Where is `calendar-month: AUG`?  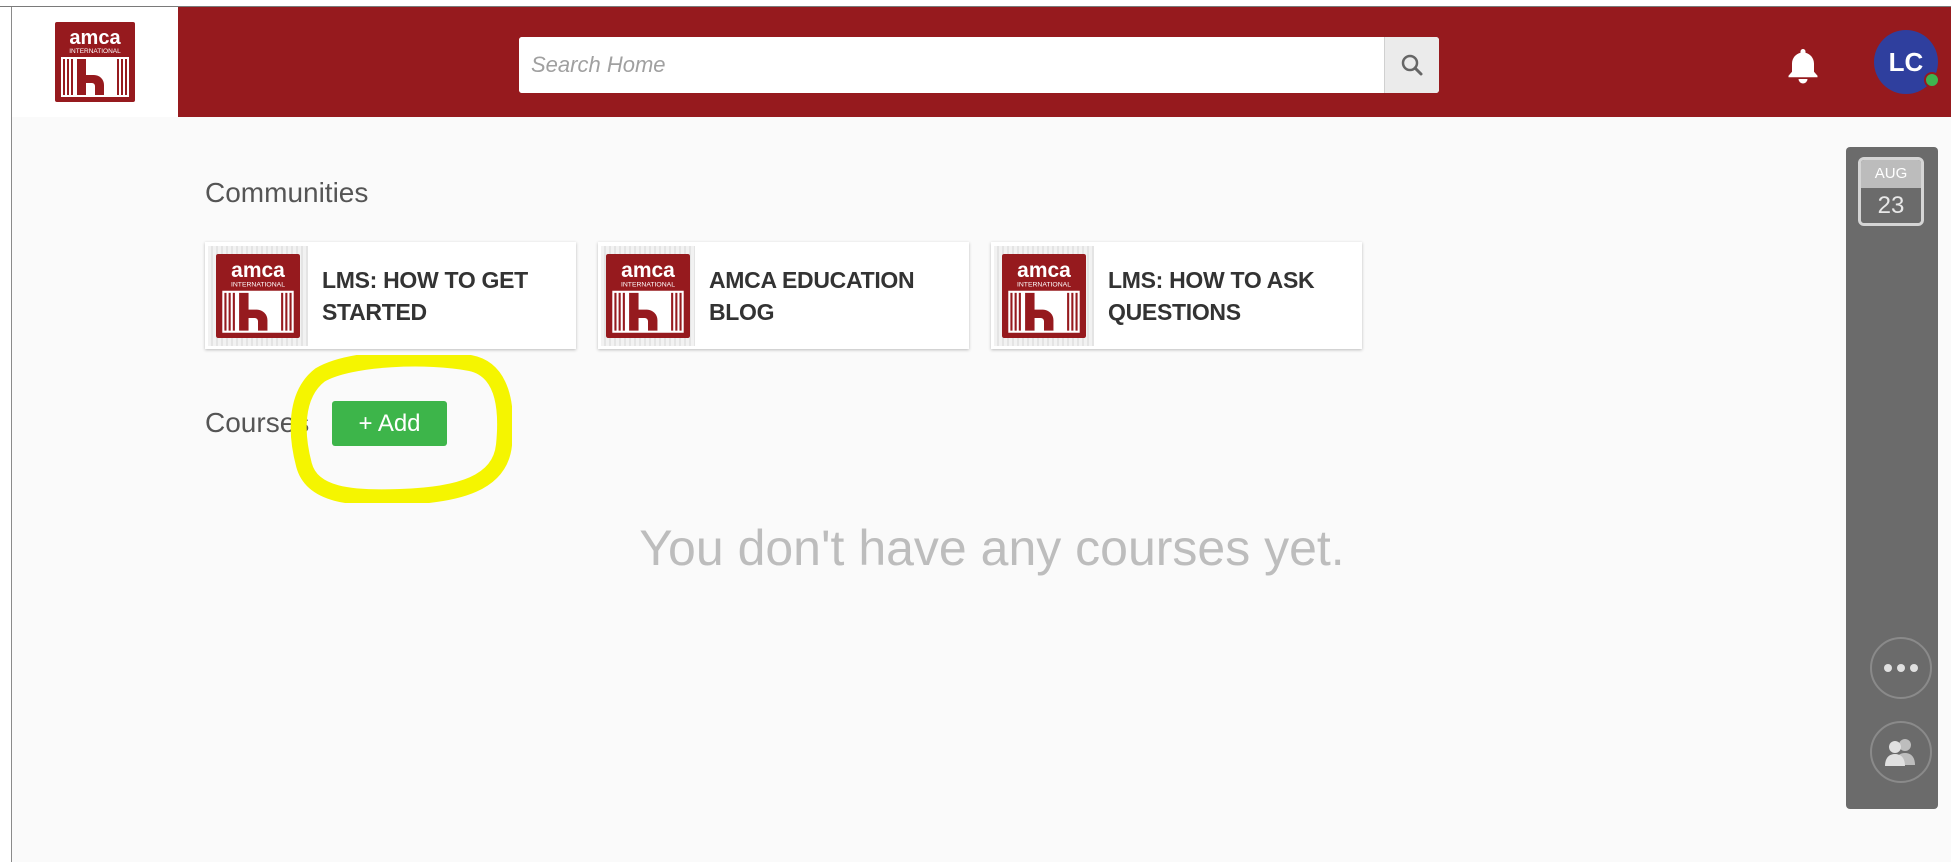 calendar-month: AUG is located at coordinates (1891, 174).